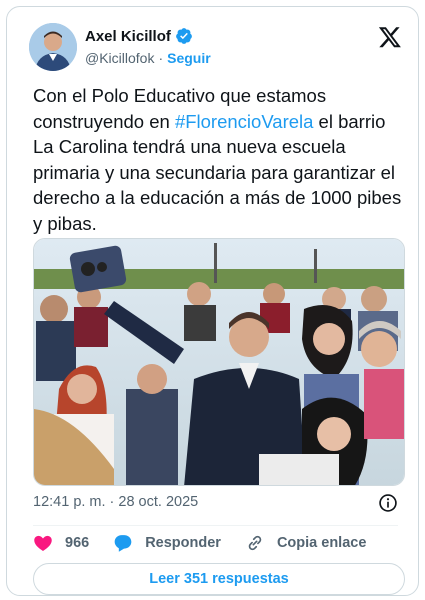 This screenshot has height=600, width=425. Describe the element at coordinates (215, 525) in the screenshot. I see `divider` at that location.